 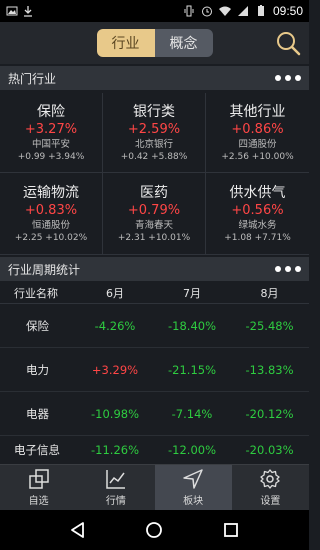 I want to click on industry-name: 运输物流, so click(x=51, y=192).